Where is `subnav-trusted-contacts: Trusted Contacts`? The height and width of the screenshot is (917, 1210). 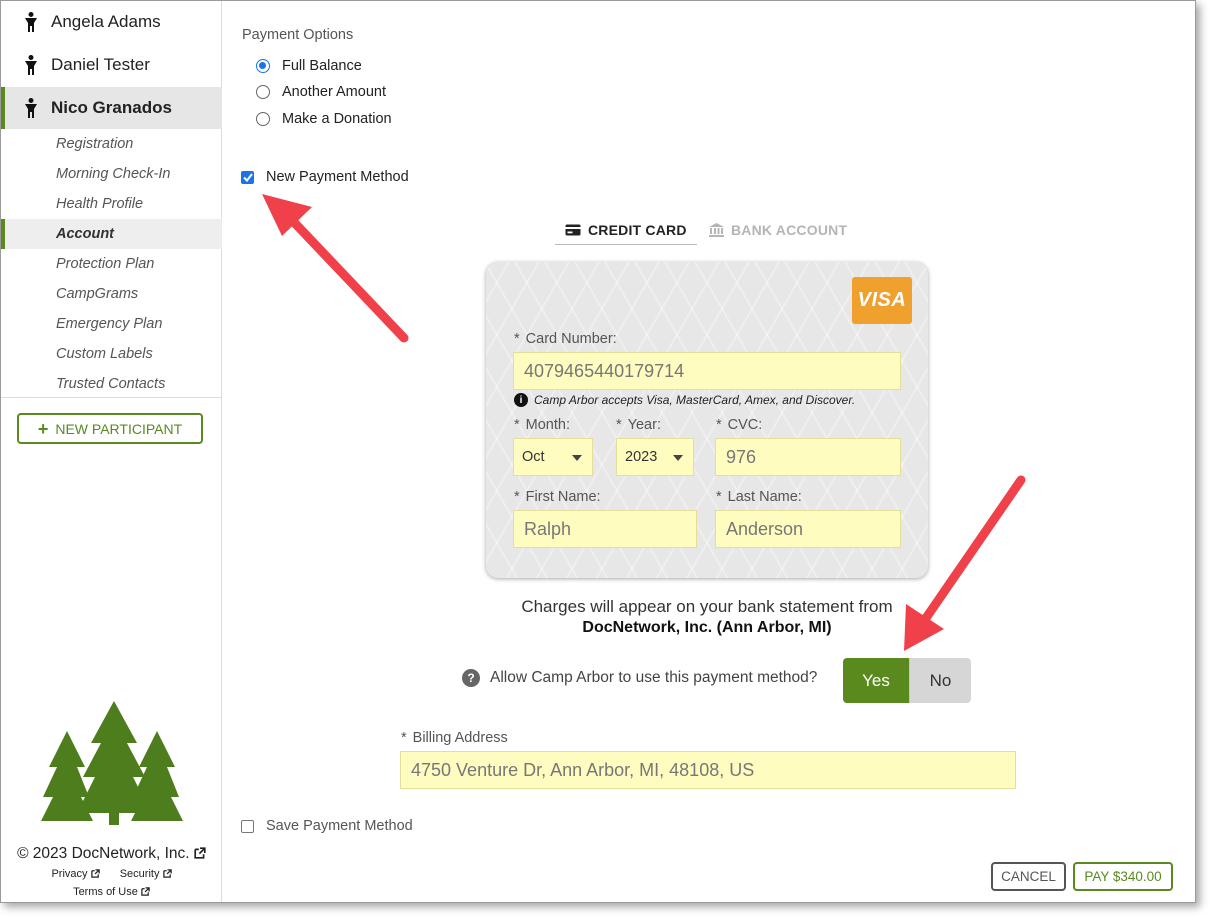 subnav-trusted-contacts: Trusted Contacts is located at coordinates (111, 384).